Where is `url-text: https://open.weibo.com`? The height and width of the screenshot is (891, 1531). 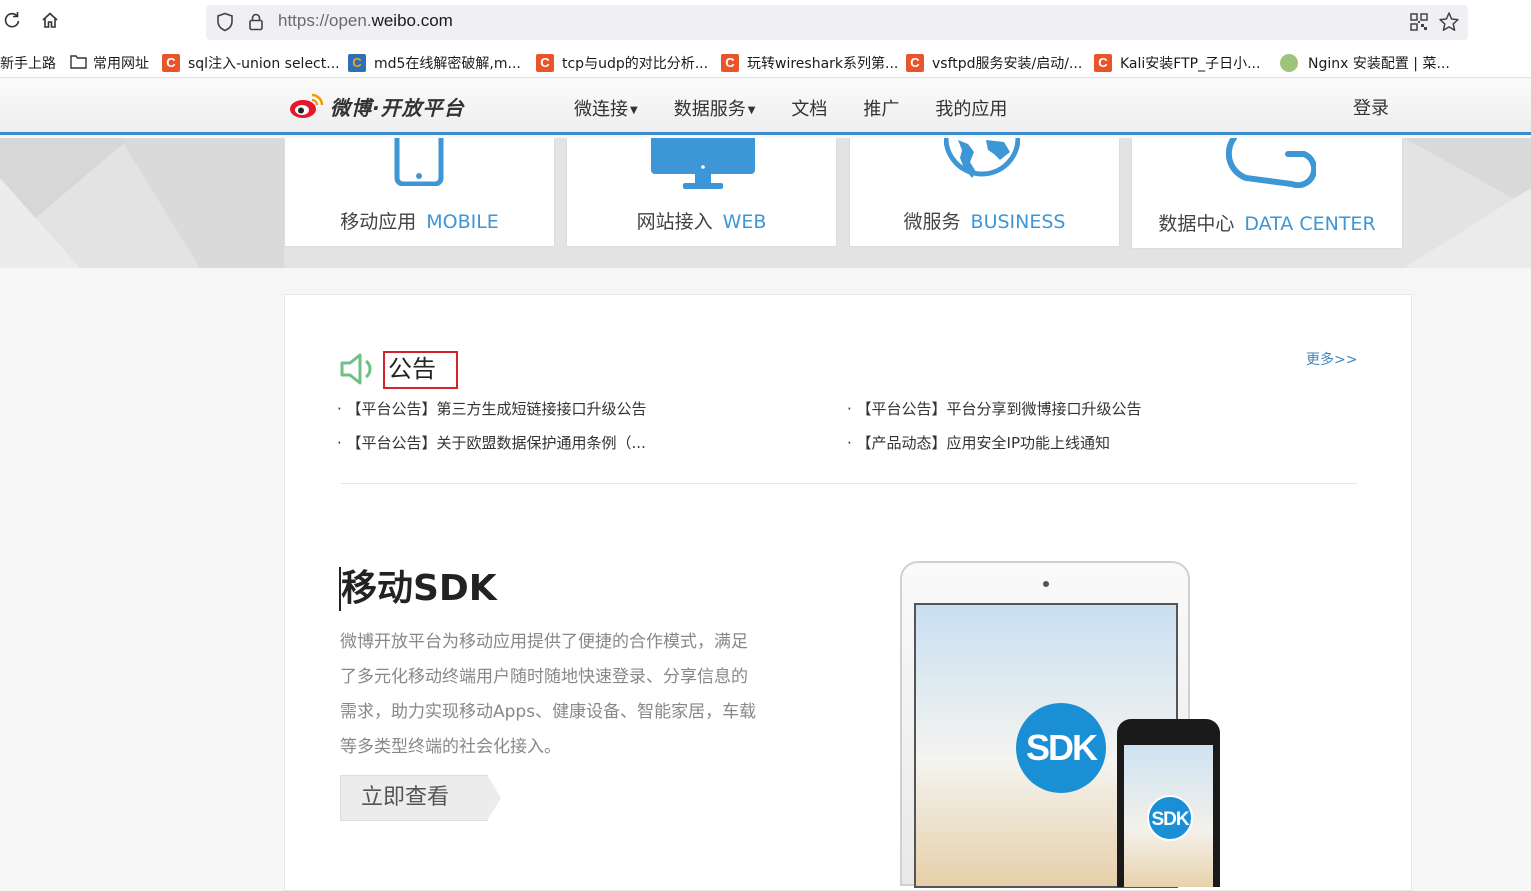
url-text: https://open.weibo.com is located at coordinates (365, 21).